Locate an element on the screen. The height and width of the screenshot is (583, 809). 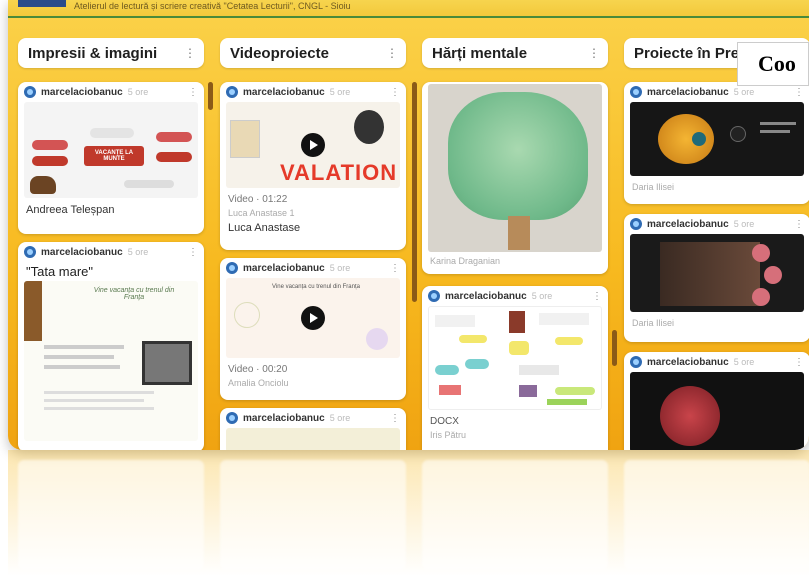
column-title: Proiecte în Prezi is located at coordinates (692, 53).